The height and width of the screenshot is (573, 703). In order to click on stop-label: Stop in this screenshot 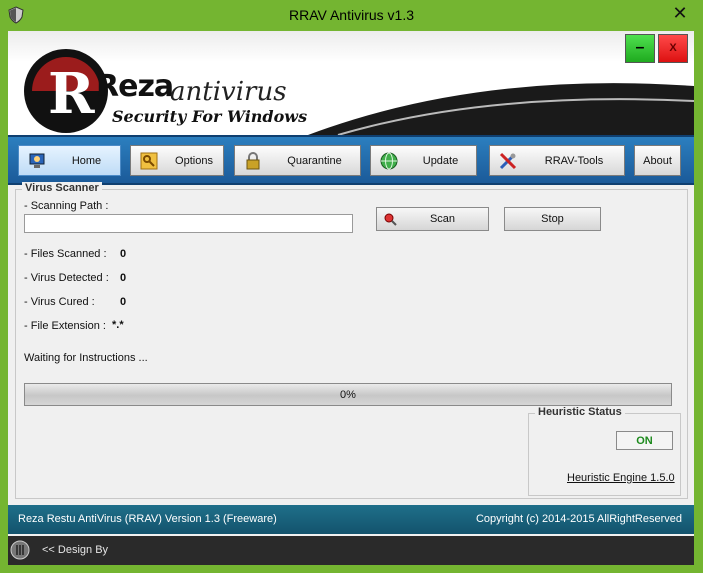, I will do `click(552, 219)`.